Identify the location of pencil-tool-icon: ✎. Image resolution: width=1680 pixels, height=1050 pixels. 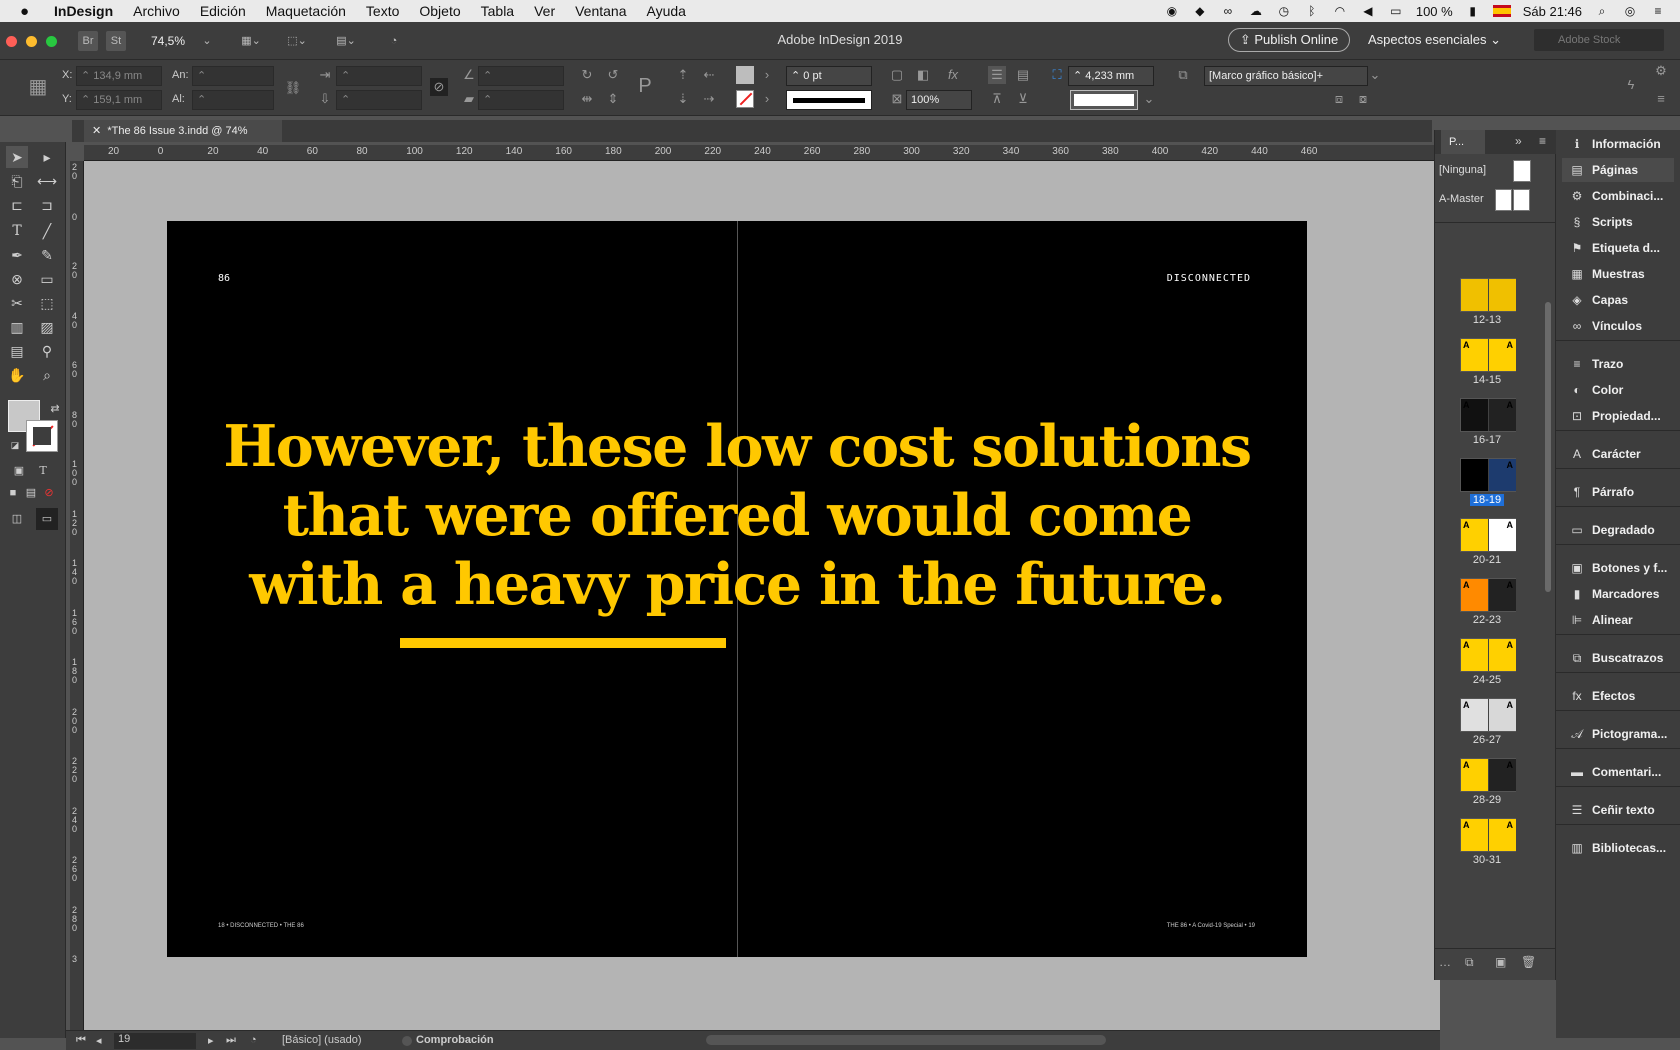
(47, 255).